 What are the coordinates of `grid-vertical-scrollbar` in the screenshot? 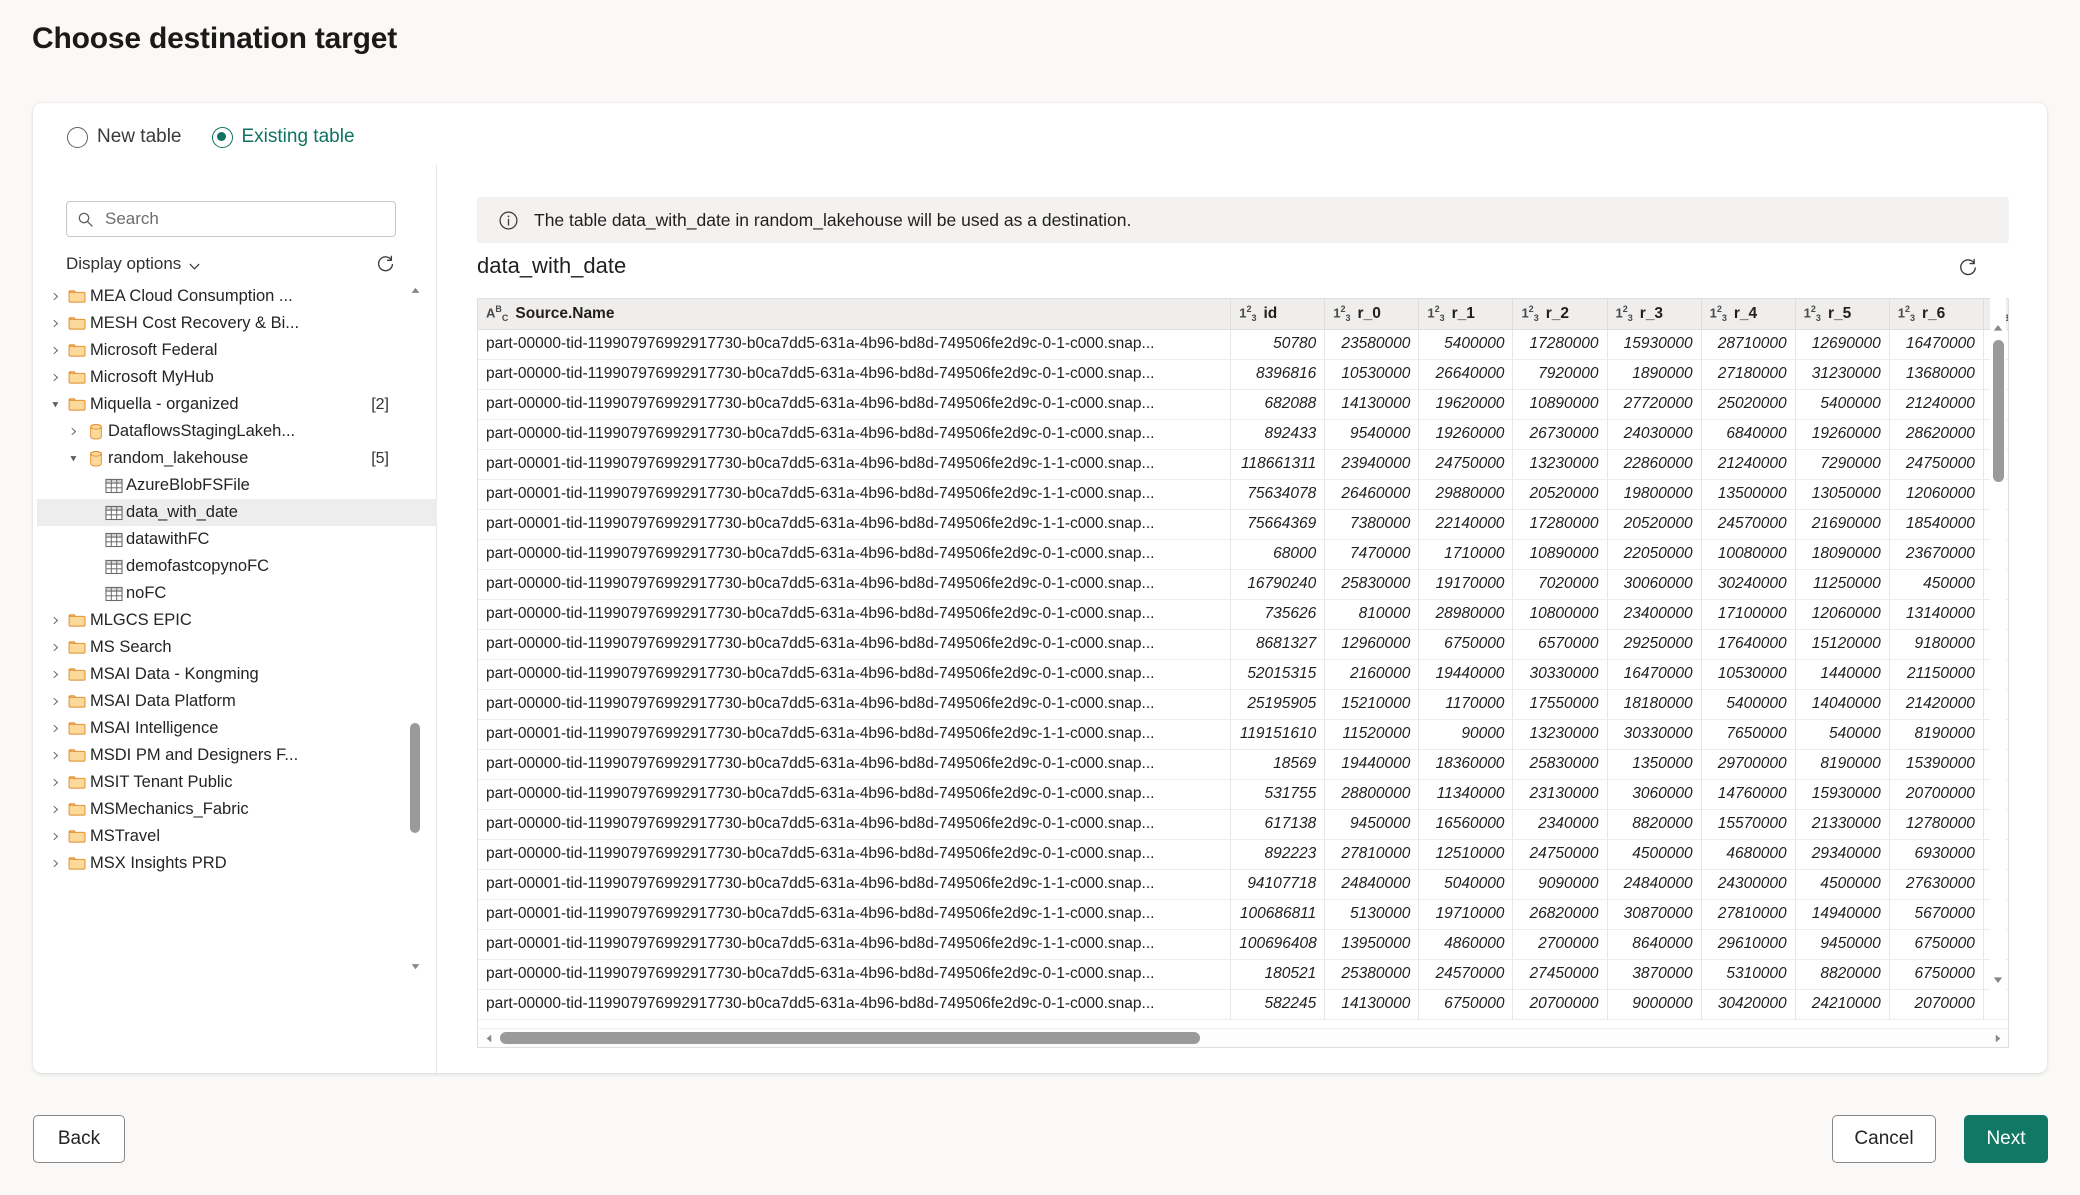 It's located at (1998, 648).